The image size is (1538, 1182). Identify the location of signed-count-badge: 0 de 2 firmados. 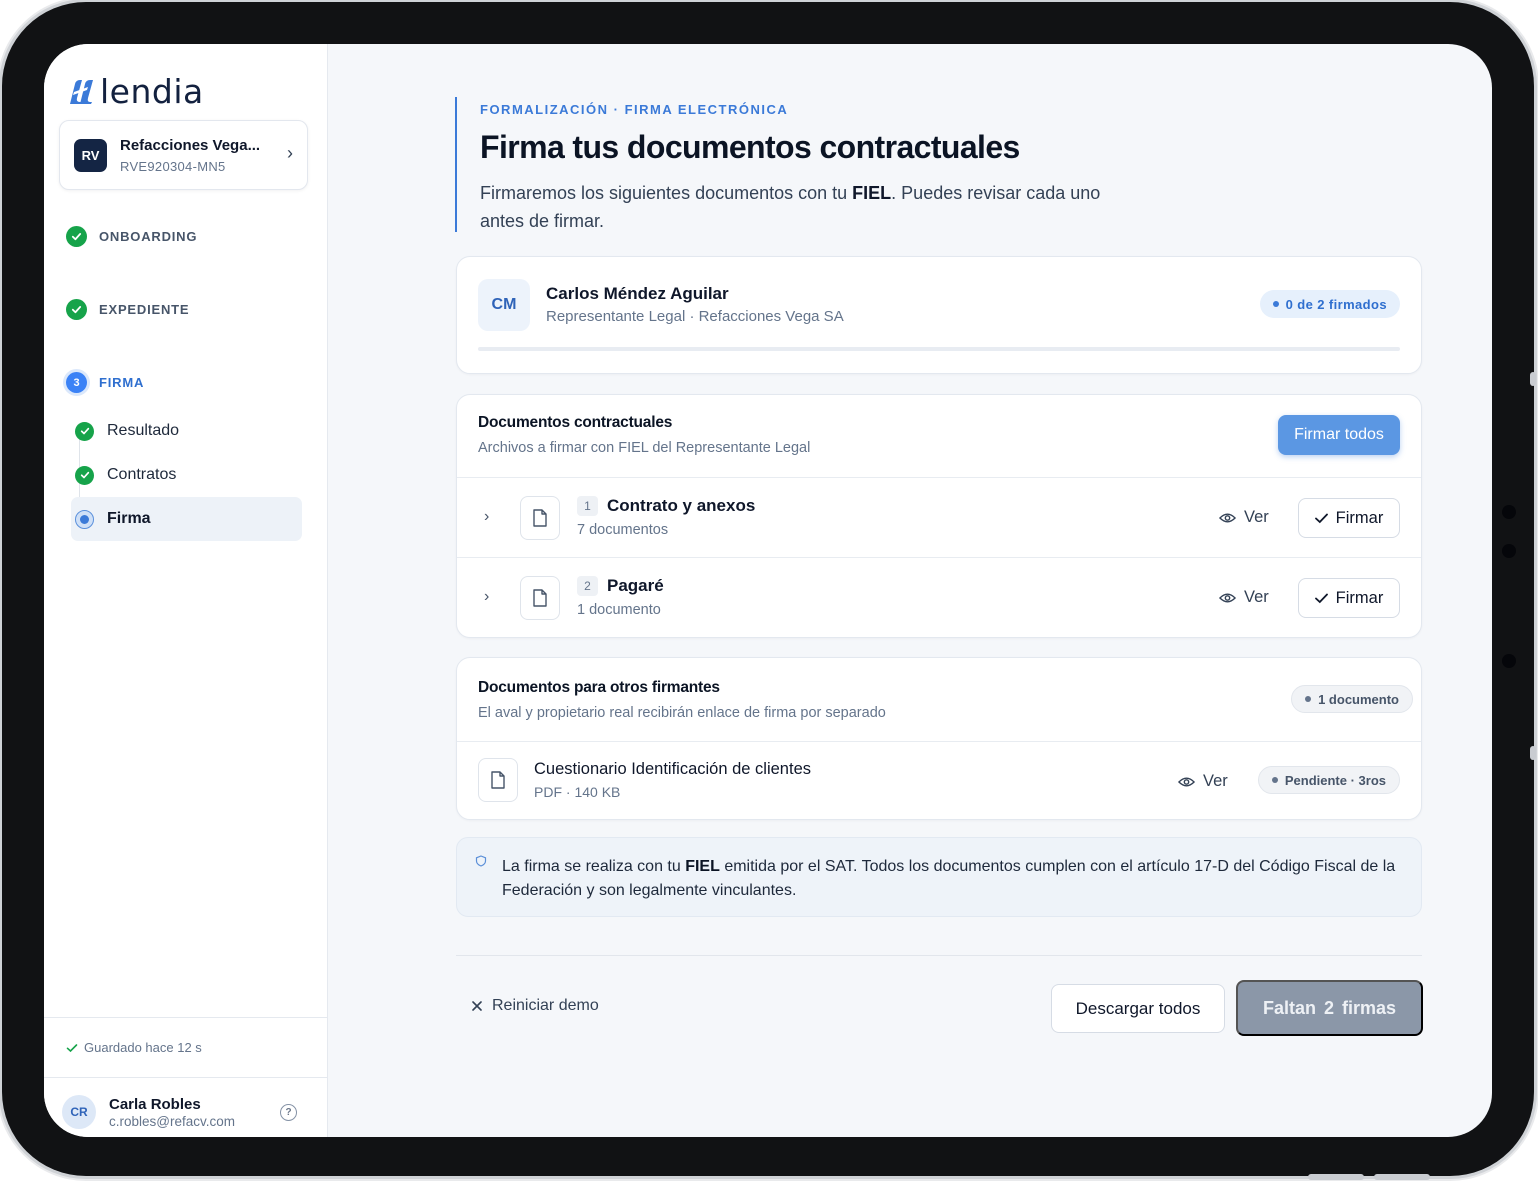
(1329, 304).